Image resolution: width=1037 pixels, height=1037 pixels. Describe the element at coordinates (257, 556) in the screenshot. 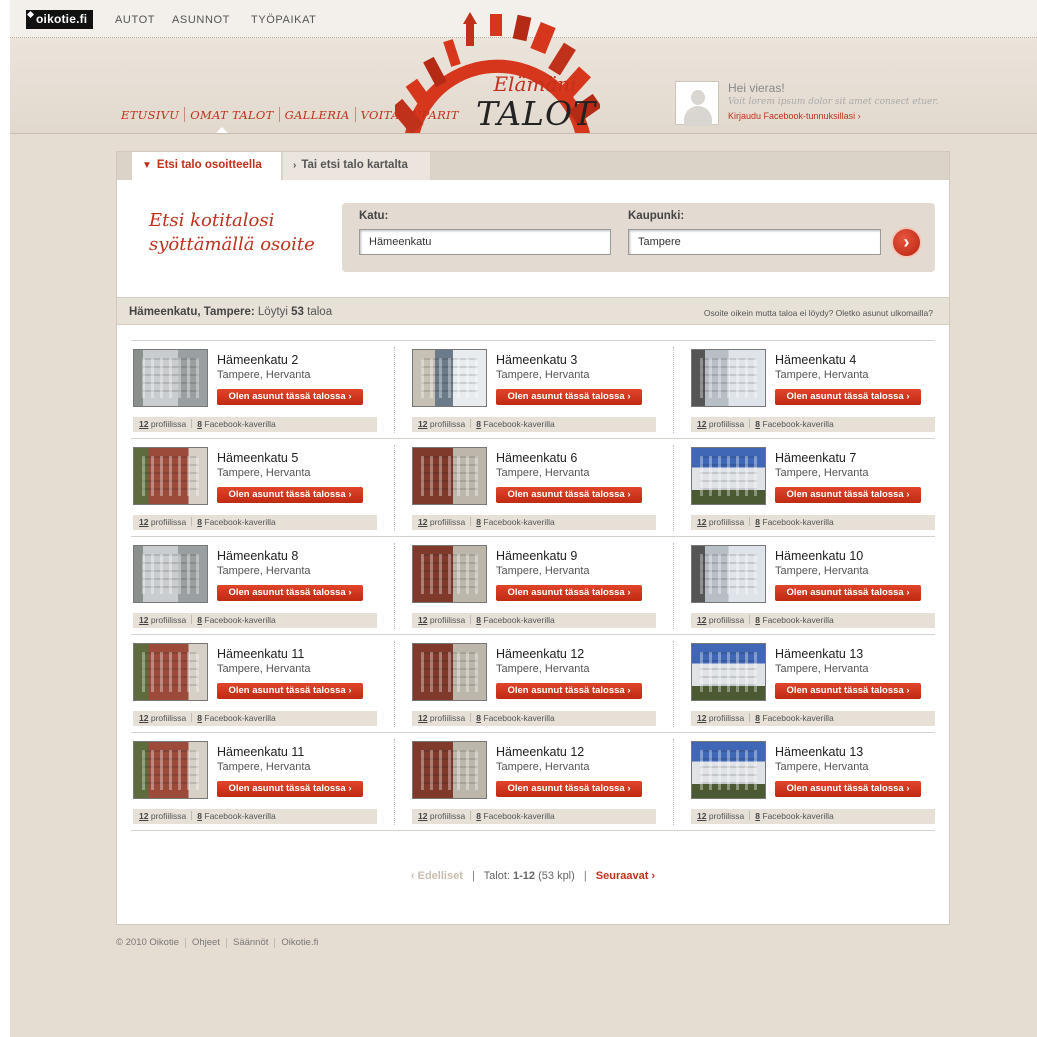

I see `house-street: Hämeenkatu 8` at that location.